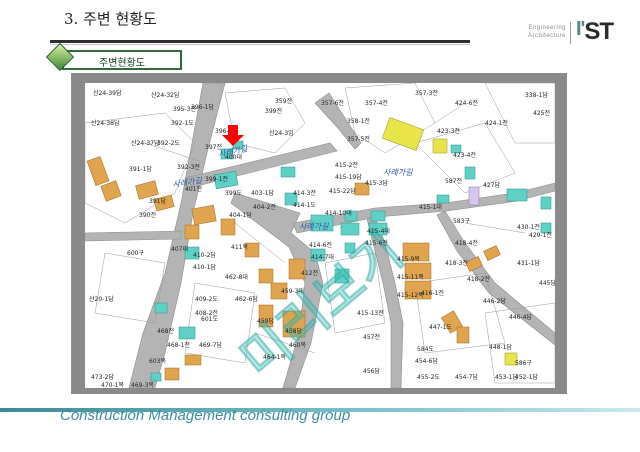  I want to click on parcel-label: 395-3전, so click(184, 109).